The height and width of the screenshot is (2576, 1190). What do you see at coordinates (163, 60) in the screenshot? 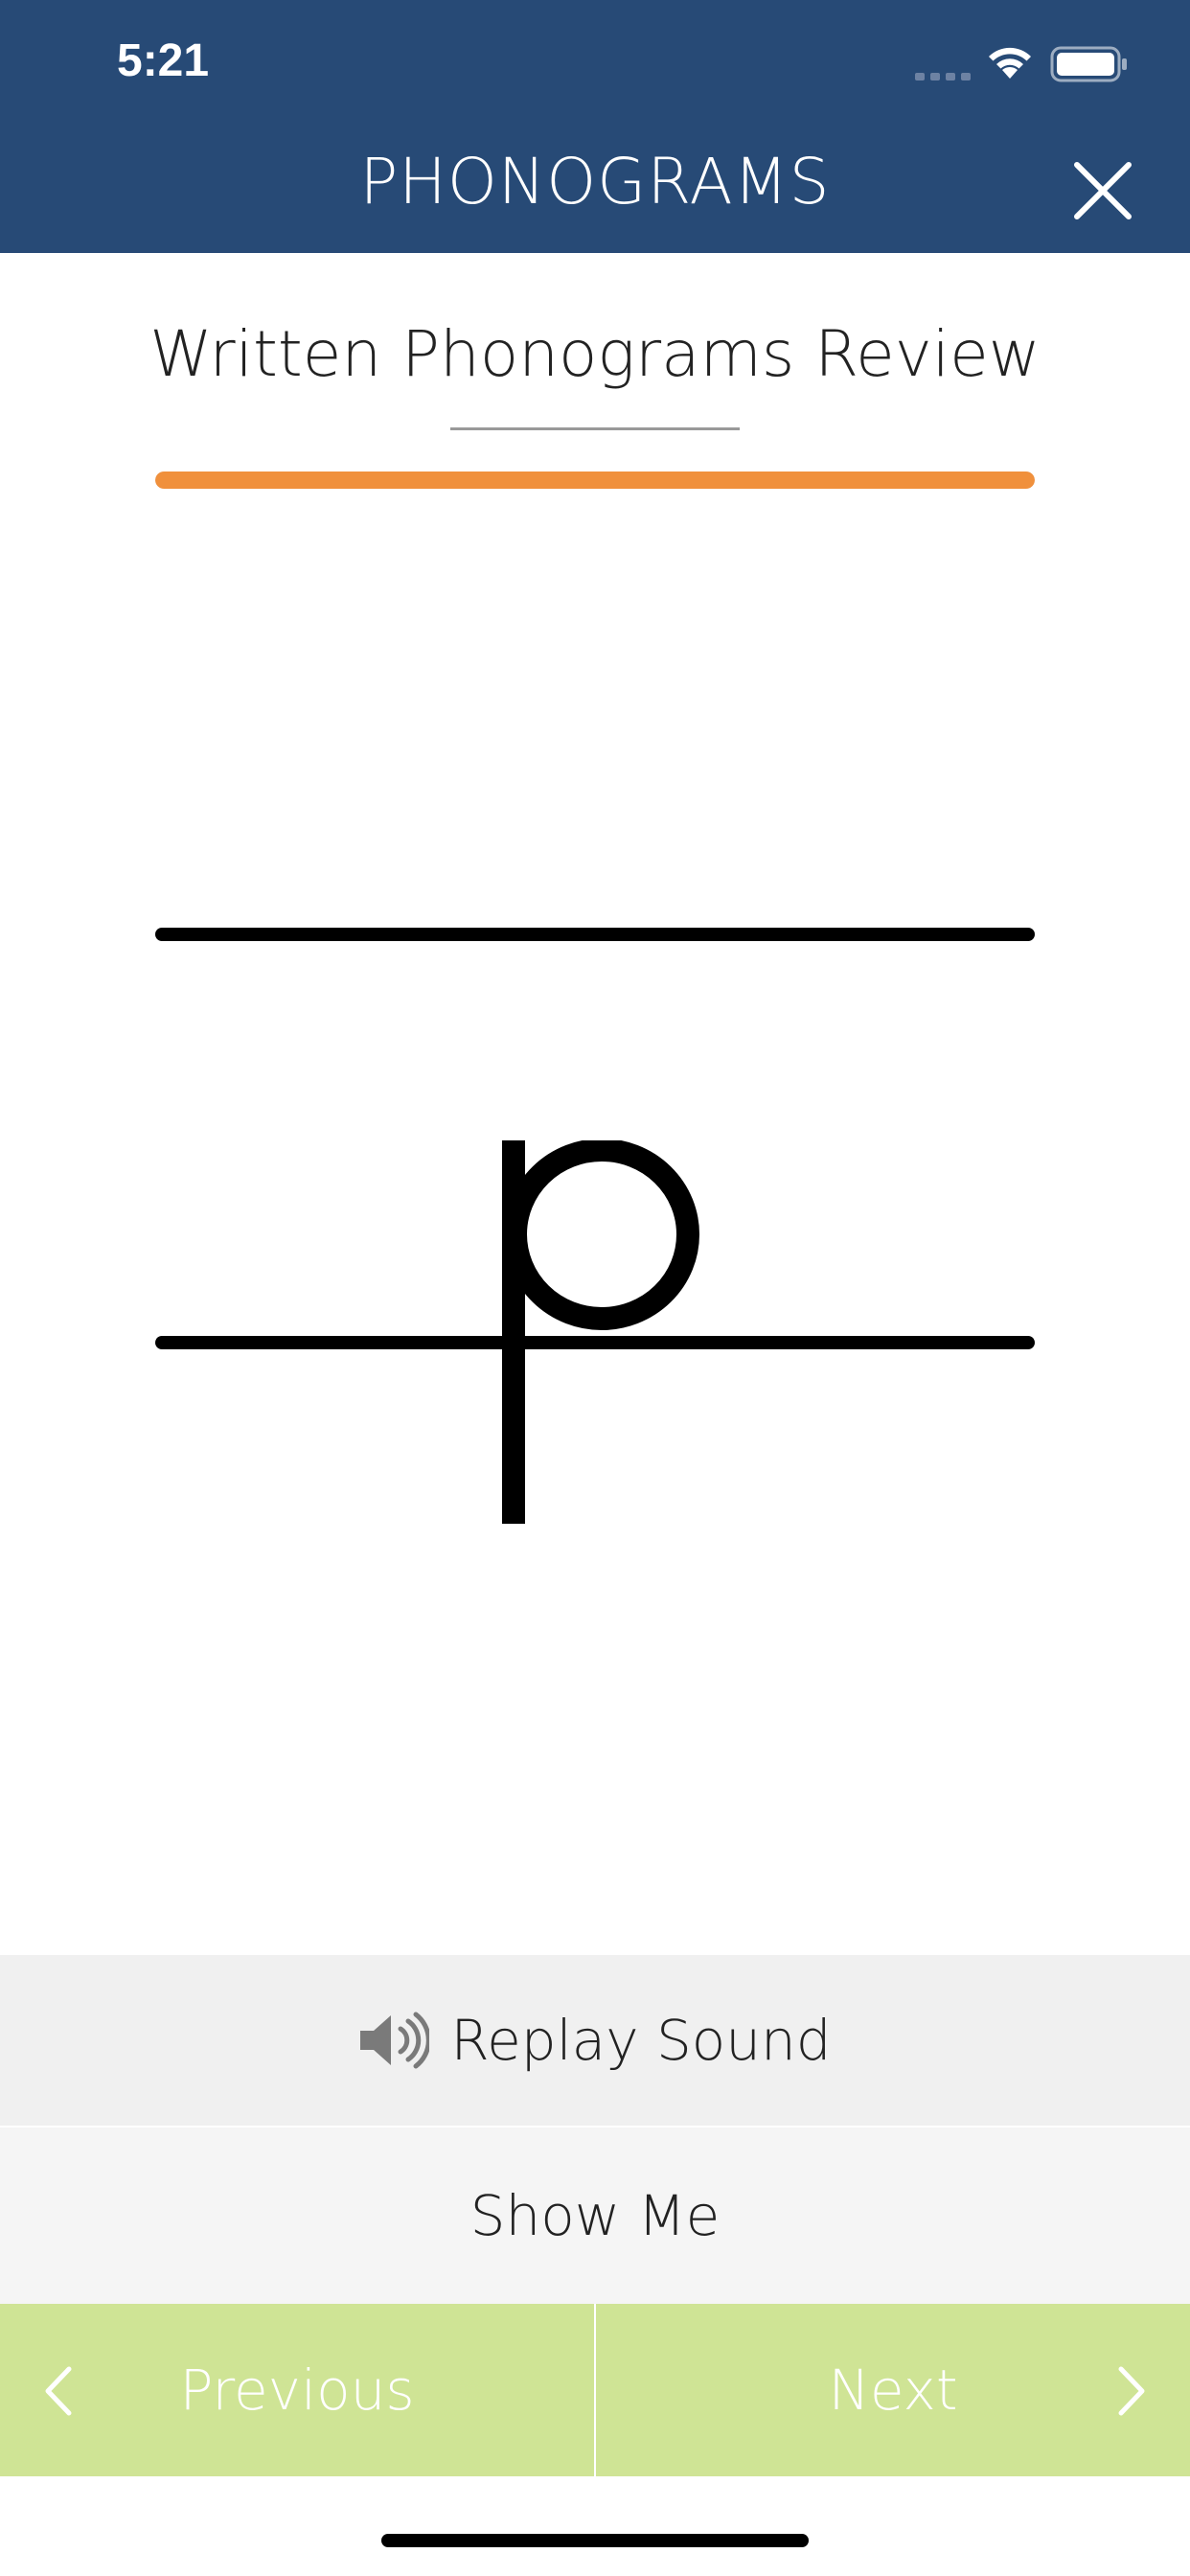
I see `status-time: 5:21` at bounding box center [163, 60].